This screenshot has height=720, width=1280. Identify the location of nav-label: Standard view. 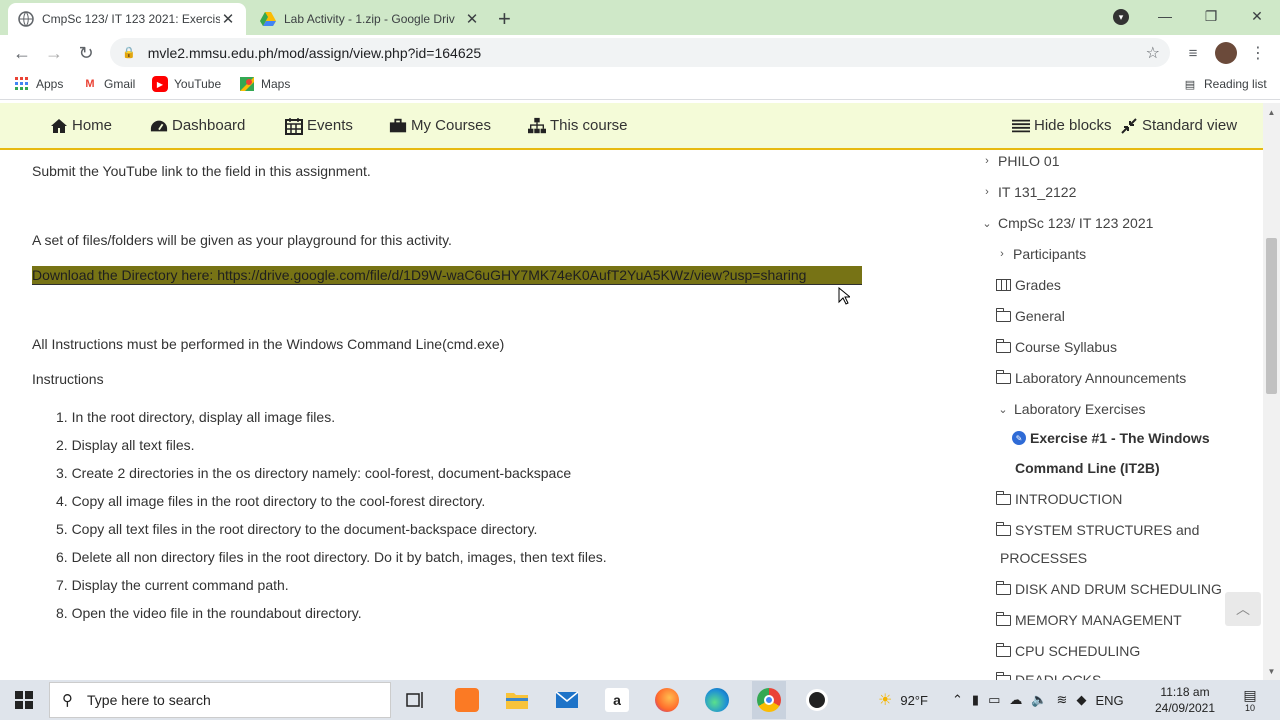
(1190, 125).